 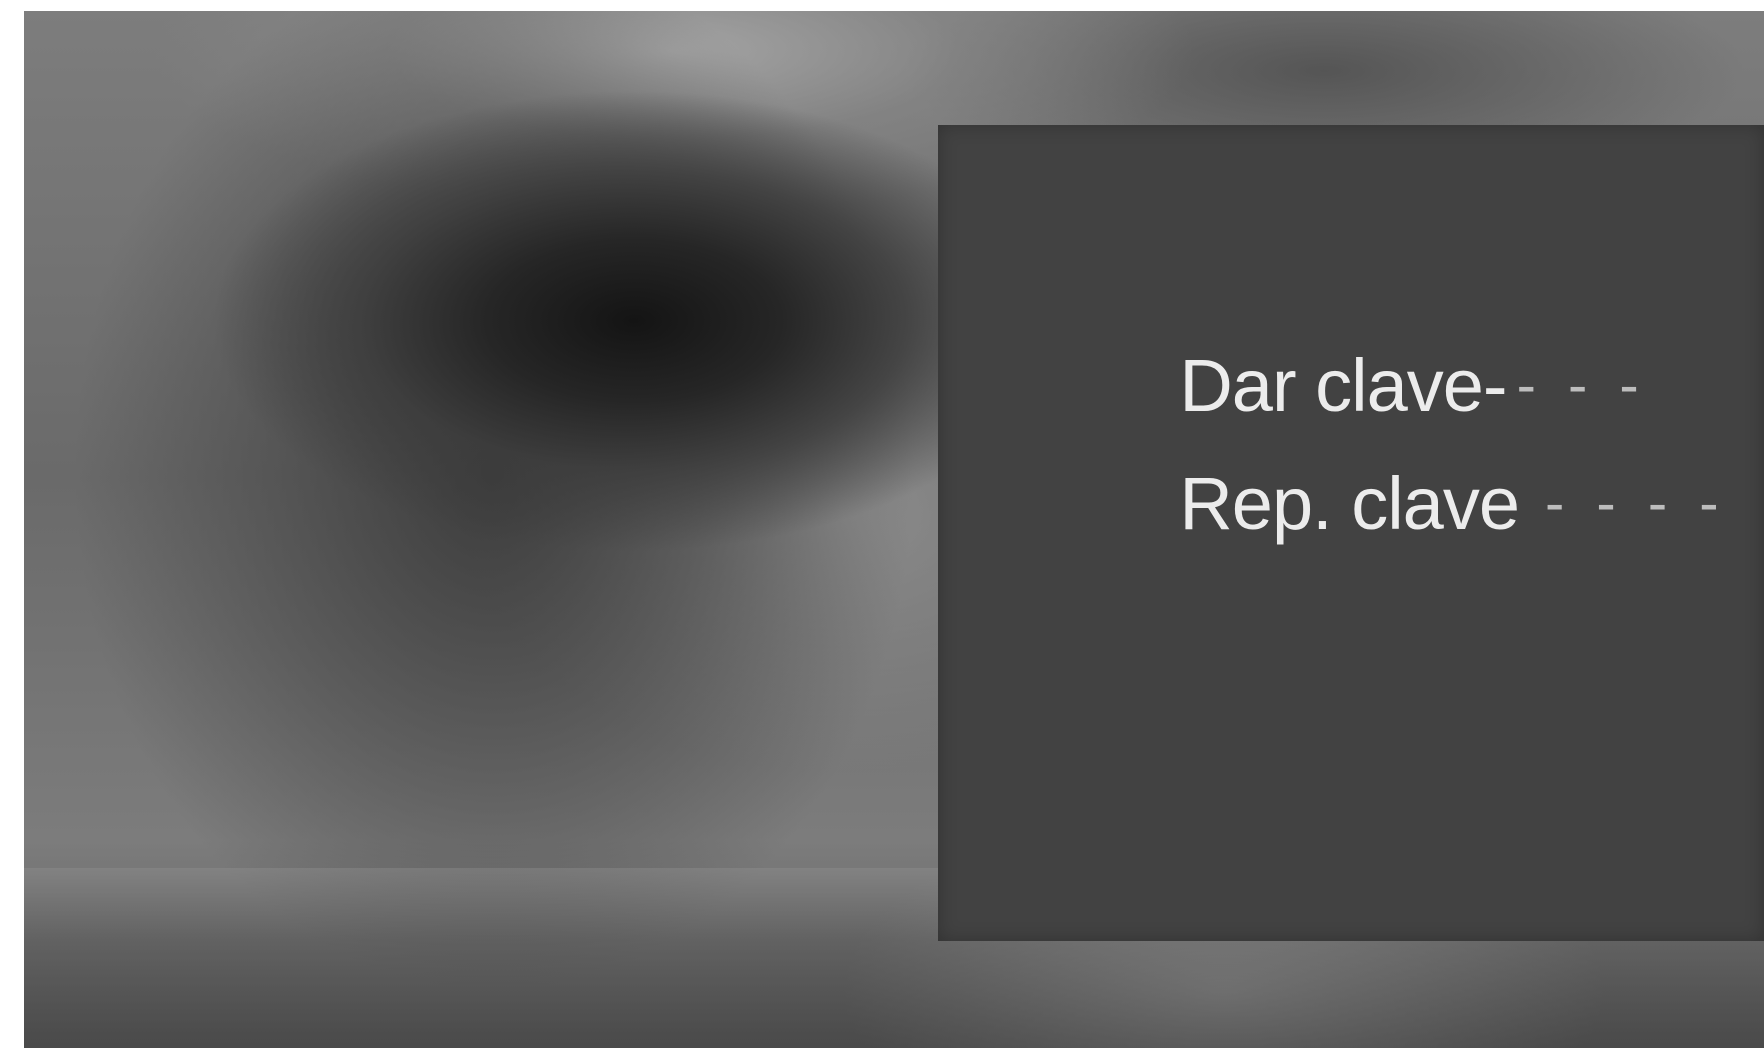 I want to click on repeat-code-row: Rep. clave - - - -, so click(x=1394, y=504).